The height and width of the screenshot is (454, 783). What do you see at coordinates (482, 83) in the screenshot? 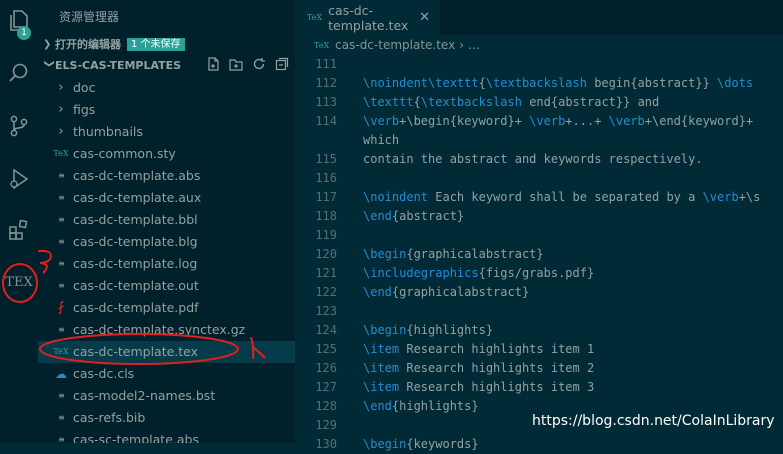
I see `code-text: {` at bounding box center [482, 83].